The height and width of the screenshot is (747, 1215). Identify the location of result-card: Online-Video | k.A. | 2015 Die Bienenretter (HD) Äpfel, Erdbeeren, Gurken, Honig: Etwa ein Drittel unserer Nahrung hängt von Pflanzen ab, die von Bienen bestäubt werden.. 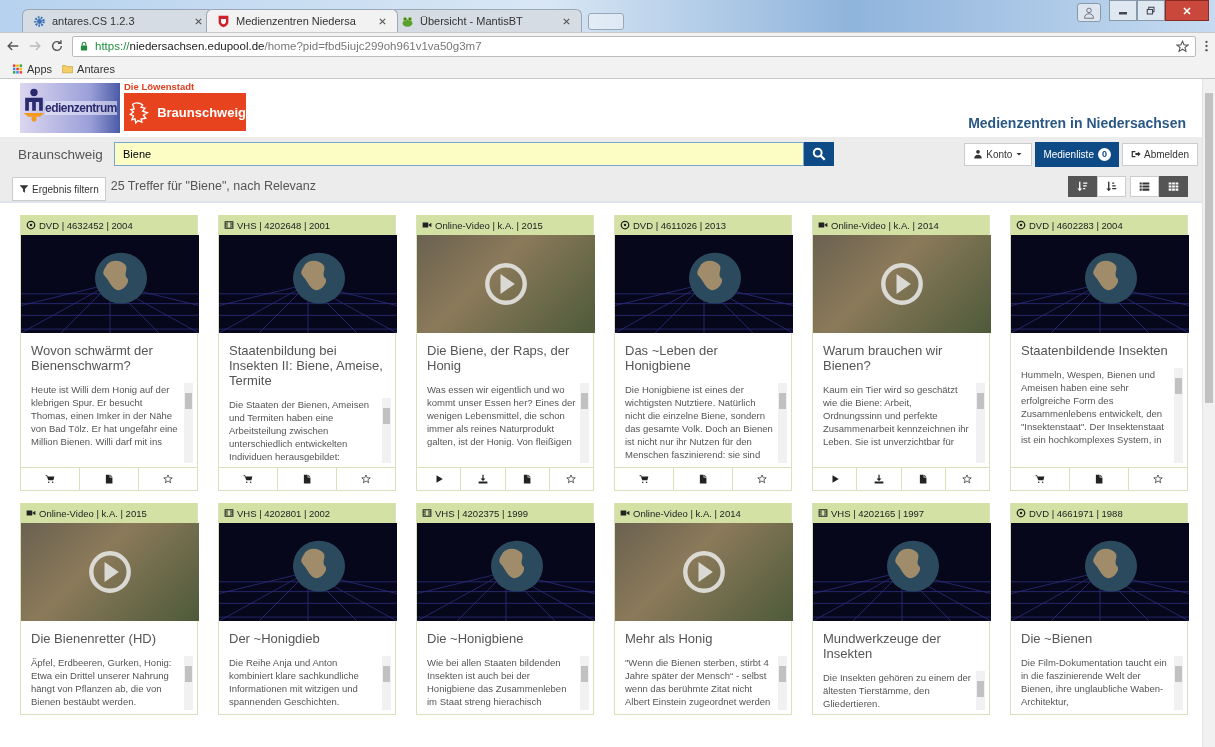
(109, 609).